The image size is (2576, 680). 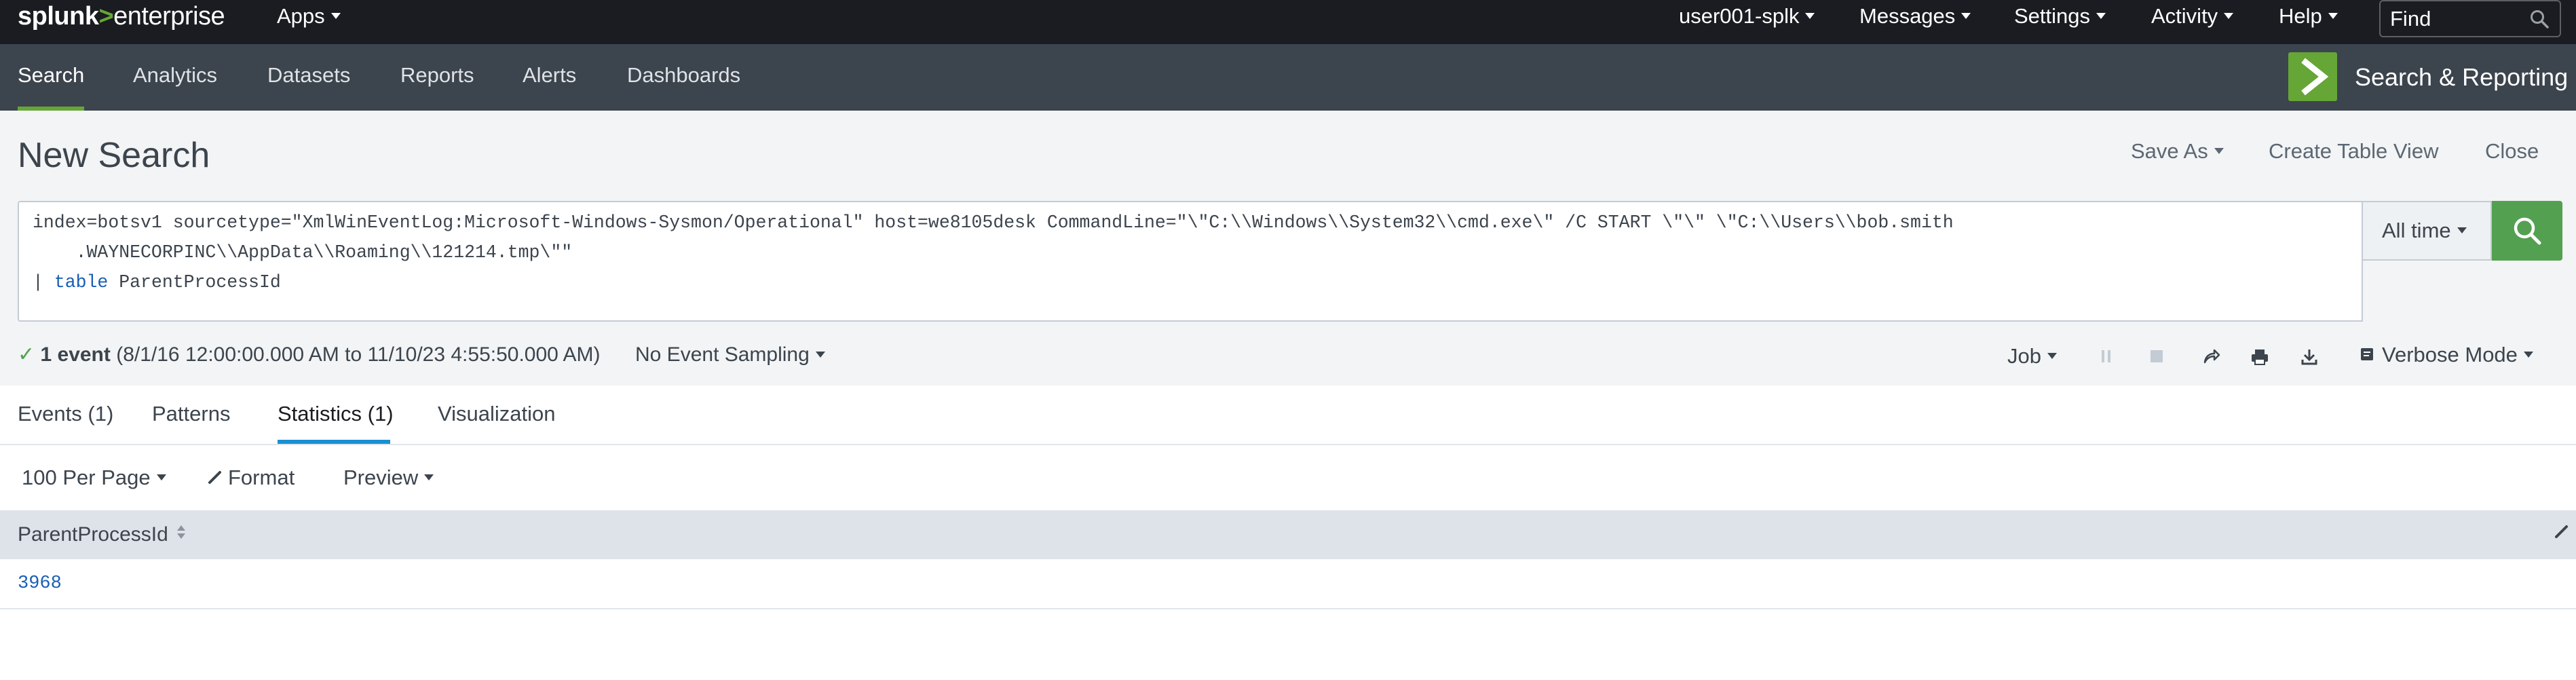 I want to click on app-title: Search & Reporting, so click(x=2461, y=77).